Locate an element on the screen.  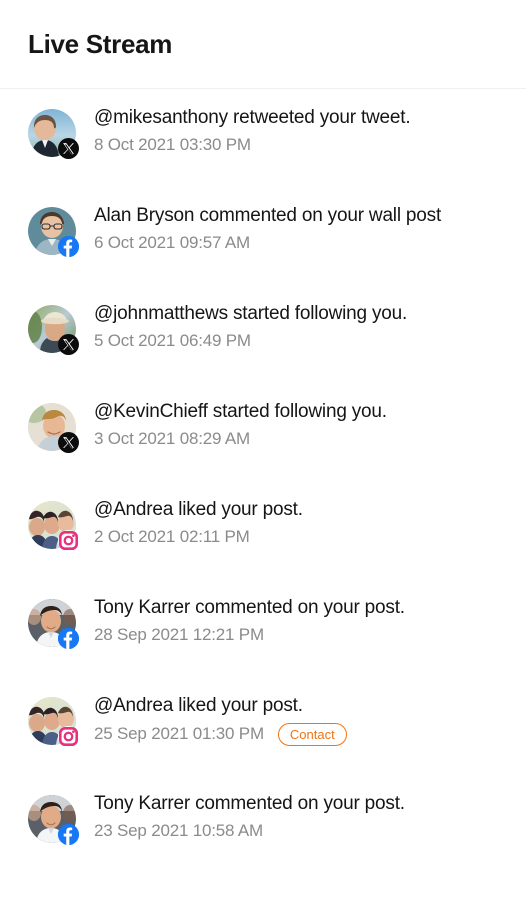
feed-item-meta: 3 Oct 2021 08:29 AM is located at coordinates (240, 439).